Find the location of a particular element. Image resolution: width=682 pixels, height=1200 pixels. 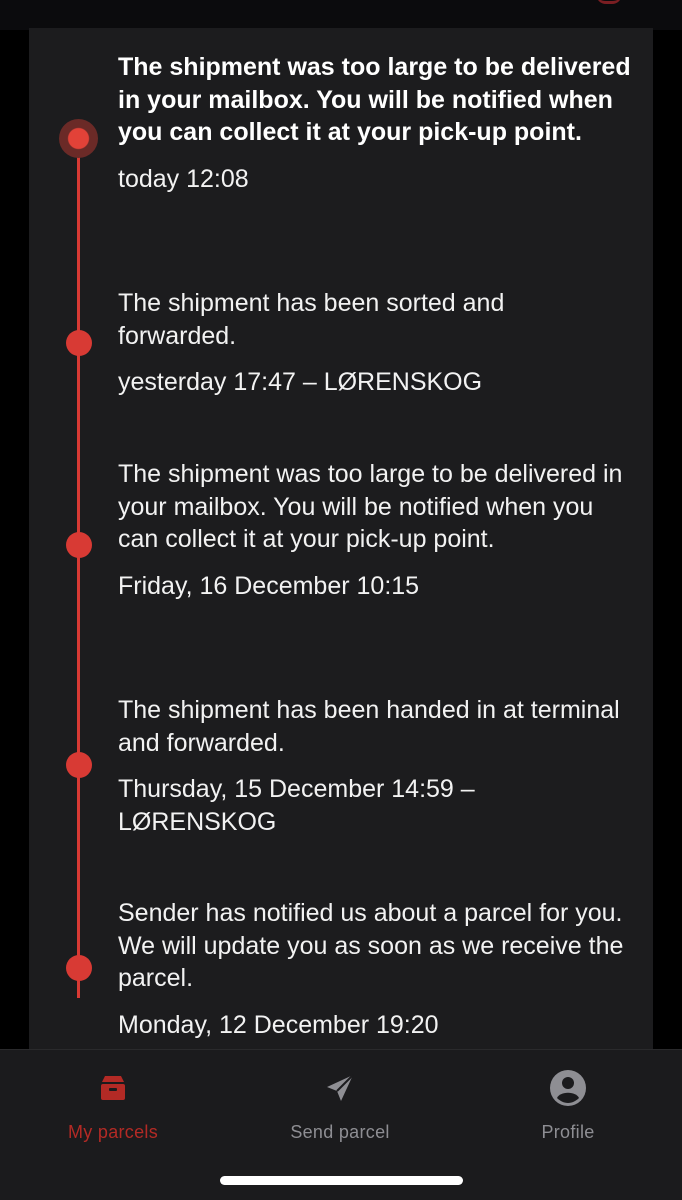

paper-plane-icon is located at coordinates (340, 1087).